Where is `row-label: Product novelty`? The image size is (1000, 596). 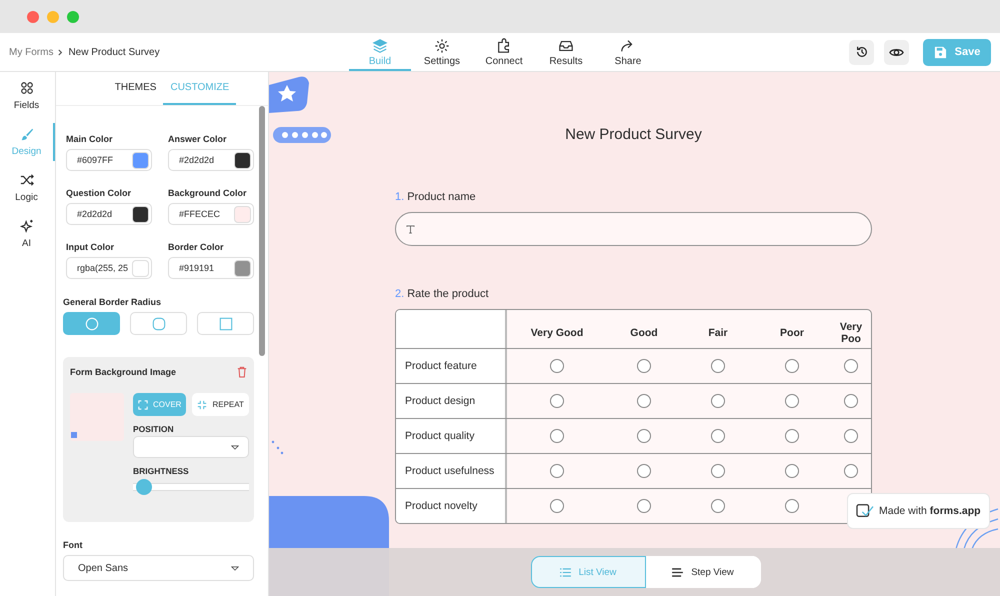 row-label: Product novelty is located at coordinates (451, 506).